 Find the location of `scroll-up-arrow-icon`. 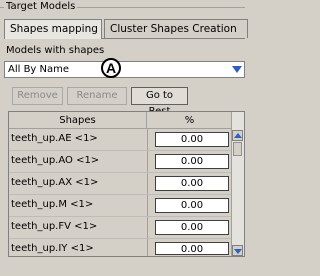

scroll-up-arrow-icon is located at coordinates (237, 135).